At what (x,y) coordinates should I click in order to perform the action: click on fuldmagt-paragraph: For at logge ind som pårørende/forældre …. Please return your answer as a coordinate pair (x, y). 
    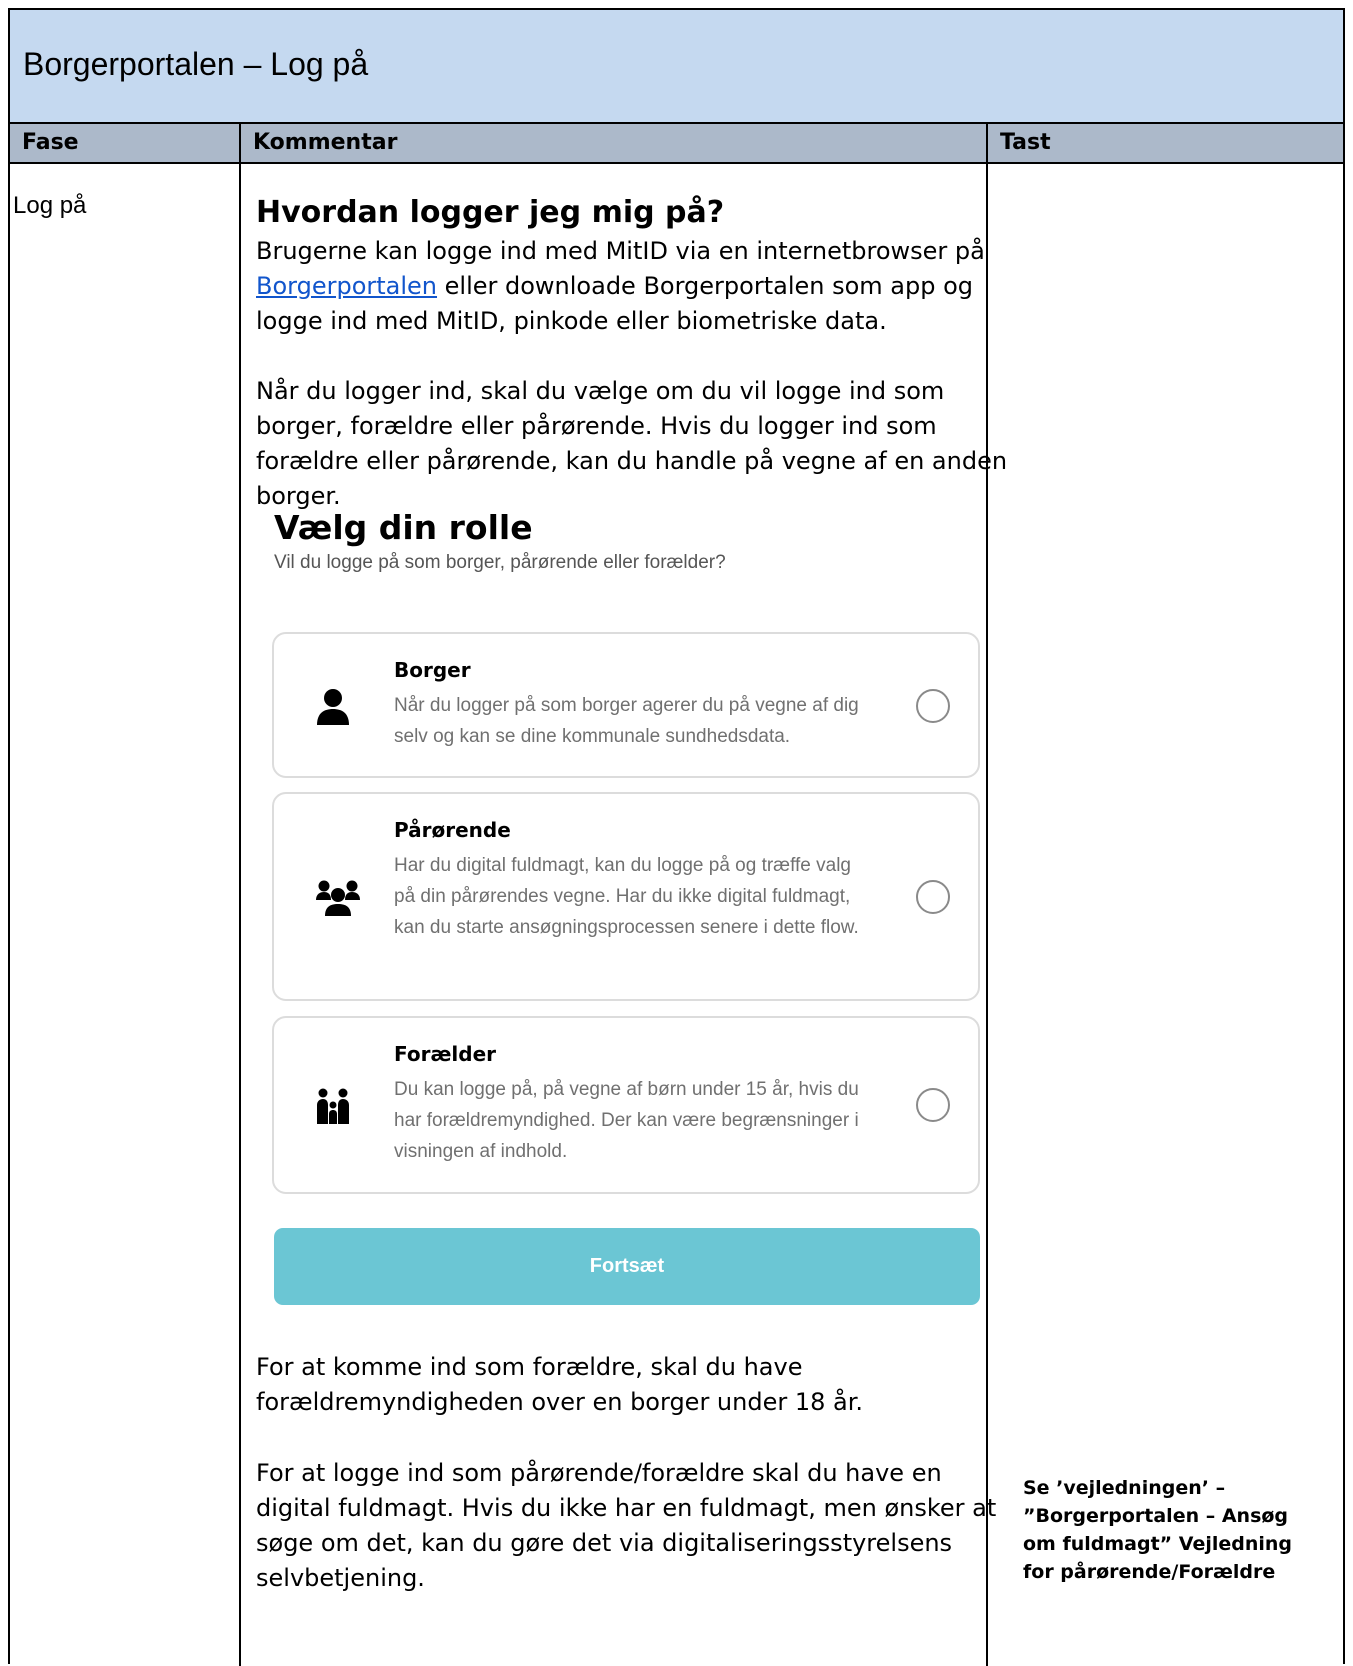
    Looking at the image, I should click on (626, 1525).